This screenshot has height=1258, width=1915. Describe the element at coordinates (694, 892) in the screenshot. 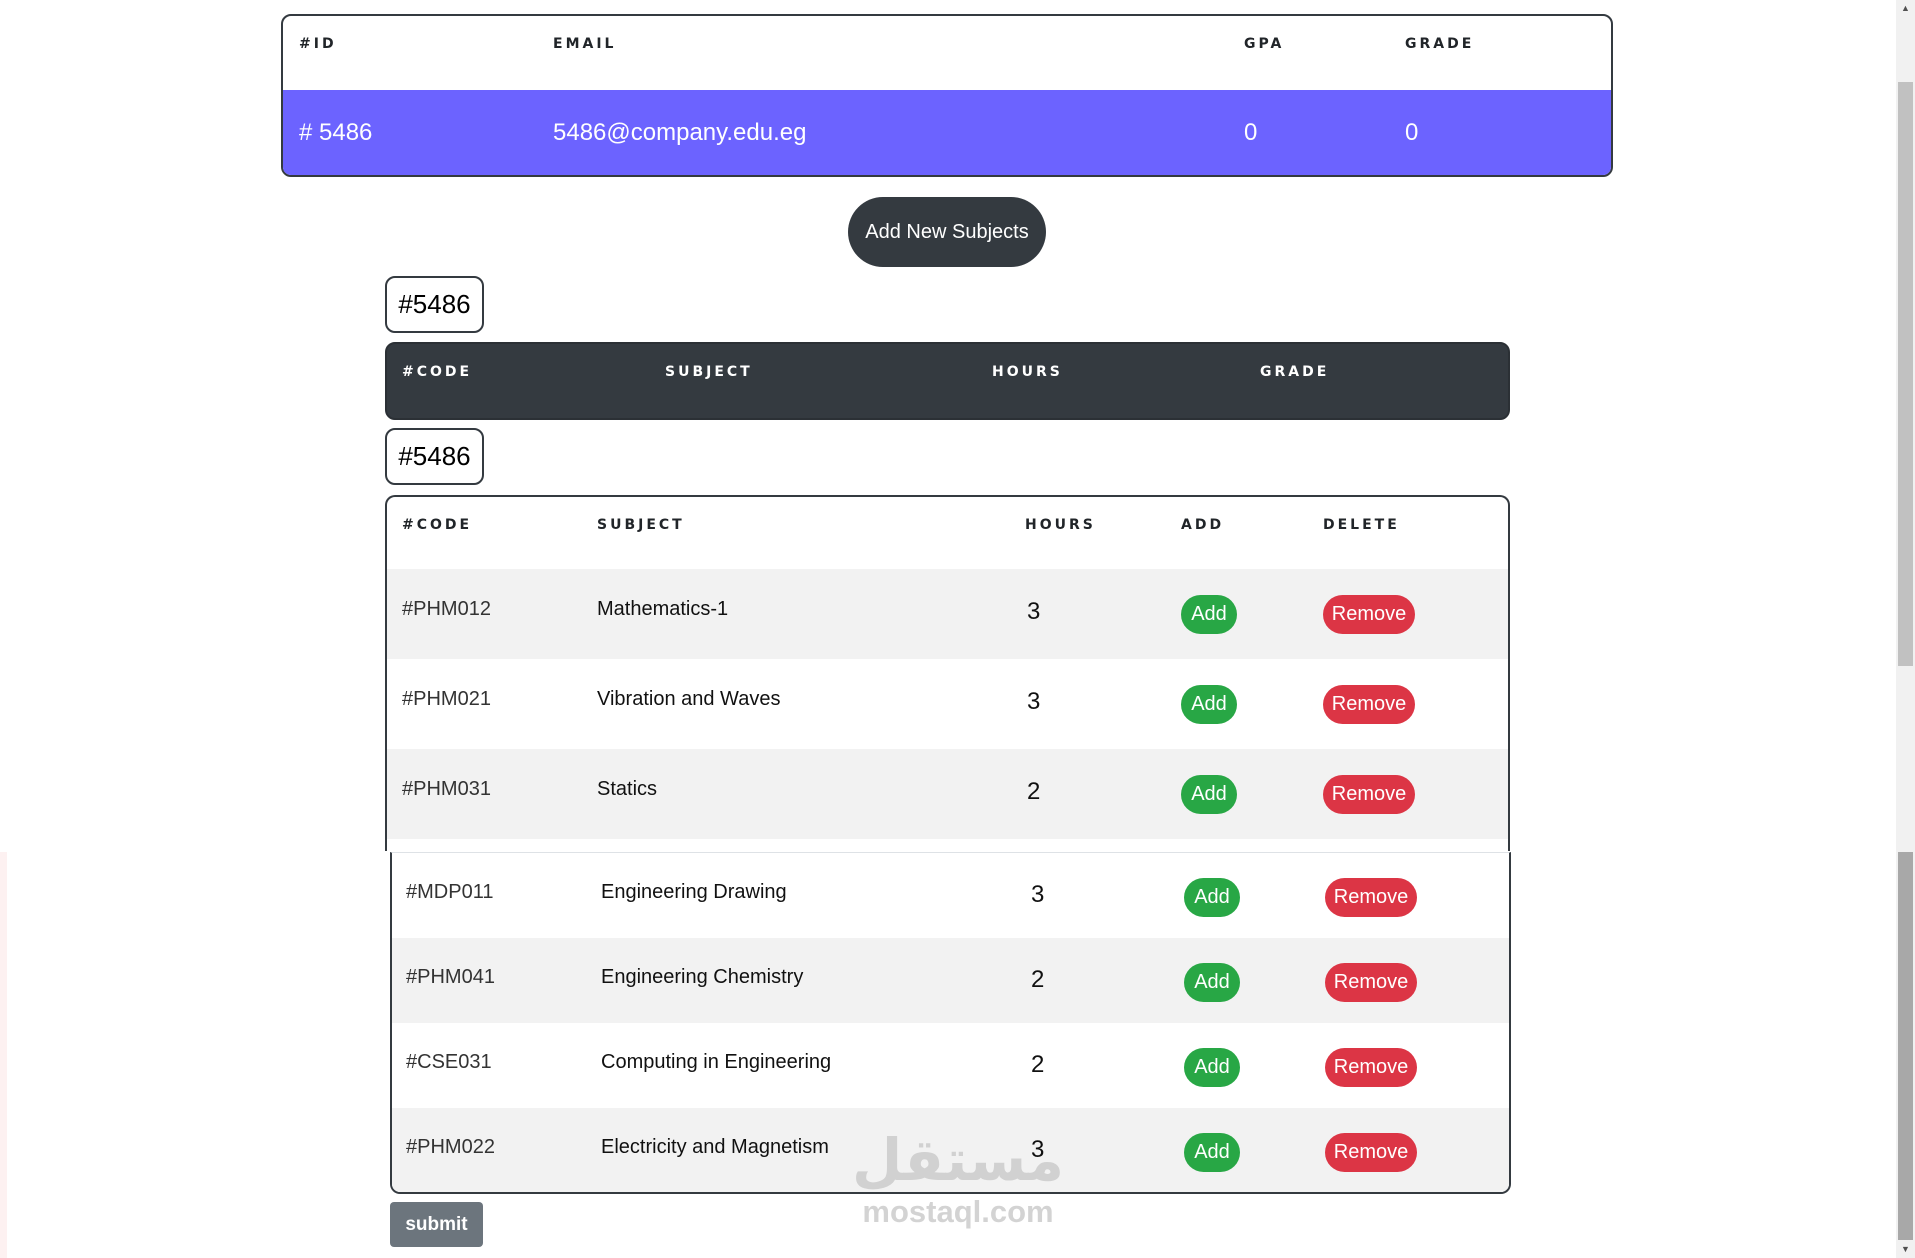

I see `subject-name: Engineering Drawing` at that location.